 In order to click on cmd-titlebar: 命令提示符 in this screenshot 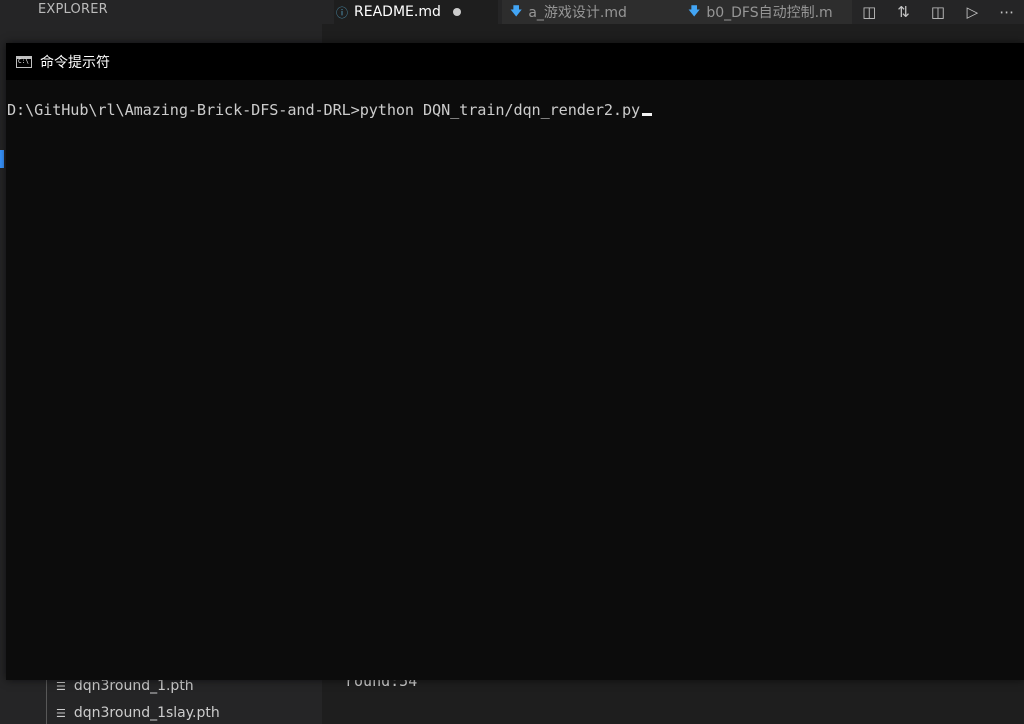, I will do `click(515, 61)`.